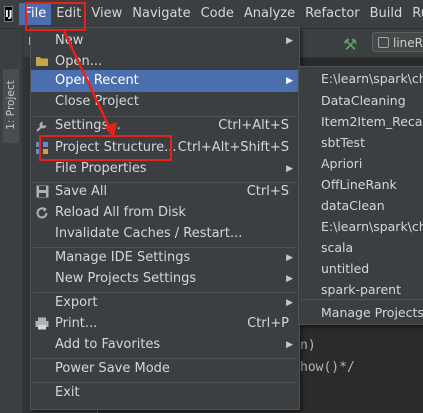 This screenshot has width=423, height=413. Describe the element at coordinates (89, 84) in the screenshot. I see `annotation-arrow-icon` at that location.